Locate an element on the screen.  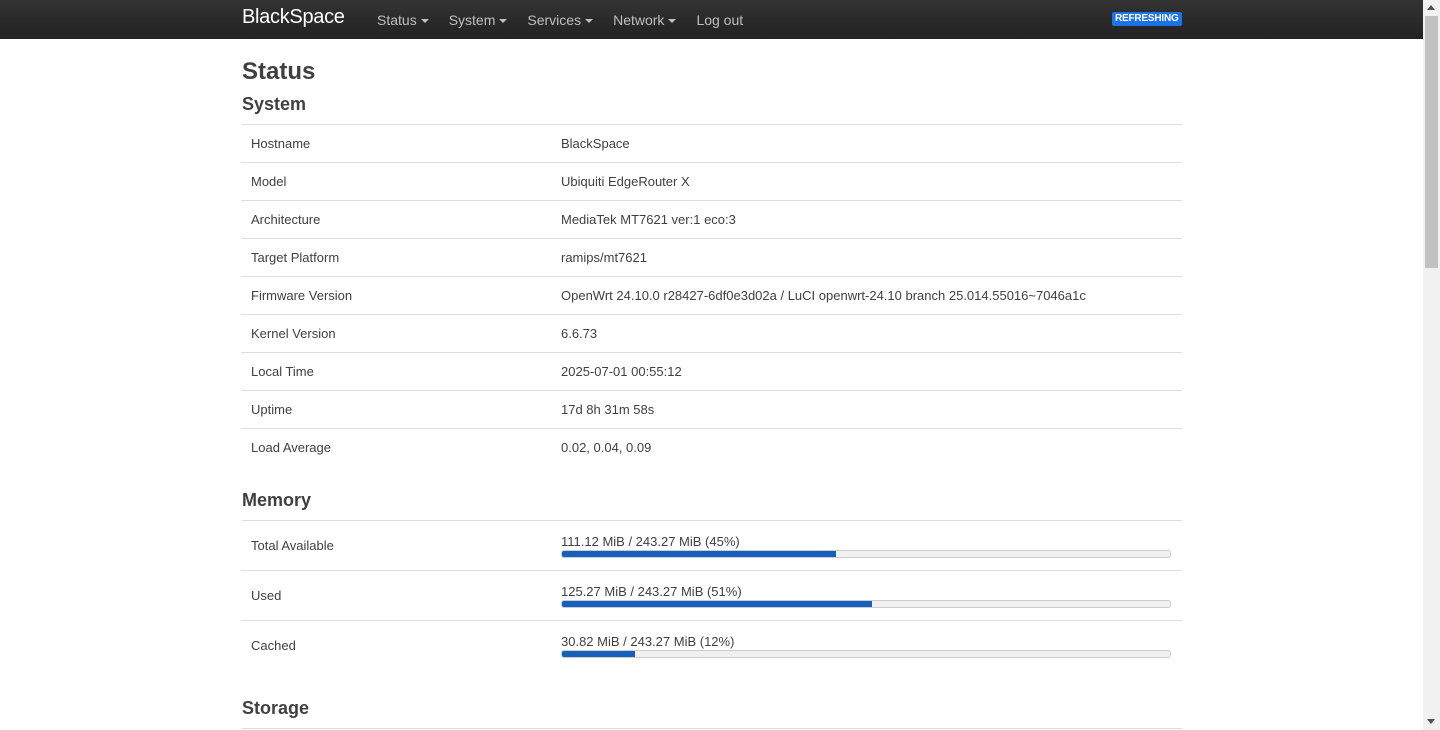
menu-label: Log out is located at coordinates (720, 19).